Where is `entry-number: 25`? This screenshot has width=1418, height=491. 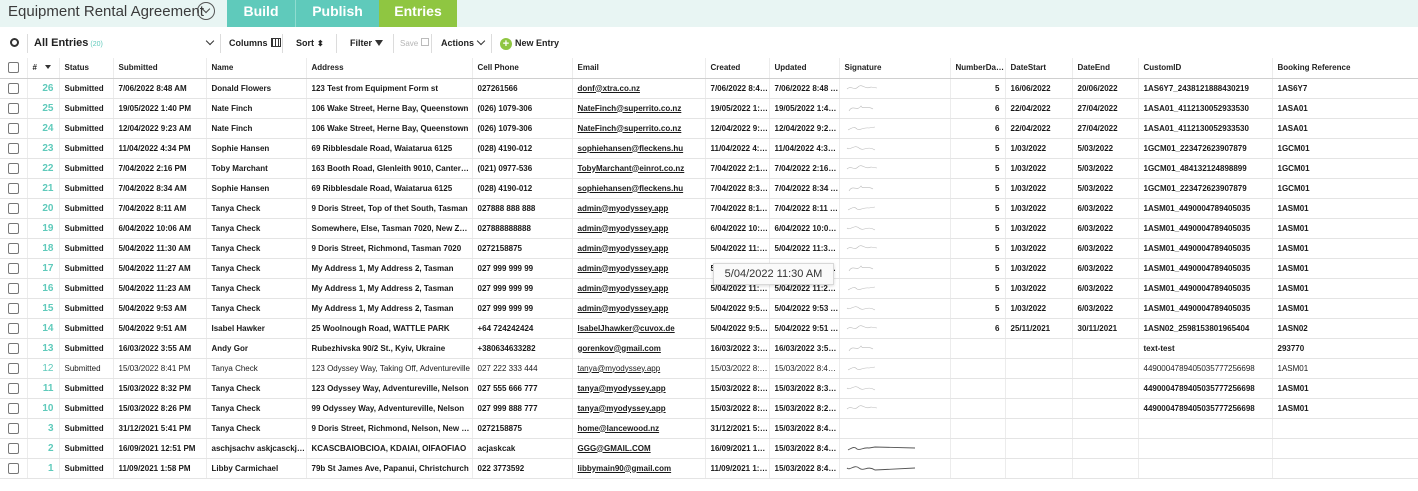
entry-number: 25 is located at coordinates (42, 108).